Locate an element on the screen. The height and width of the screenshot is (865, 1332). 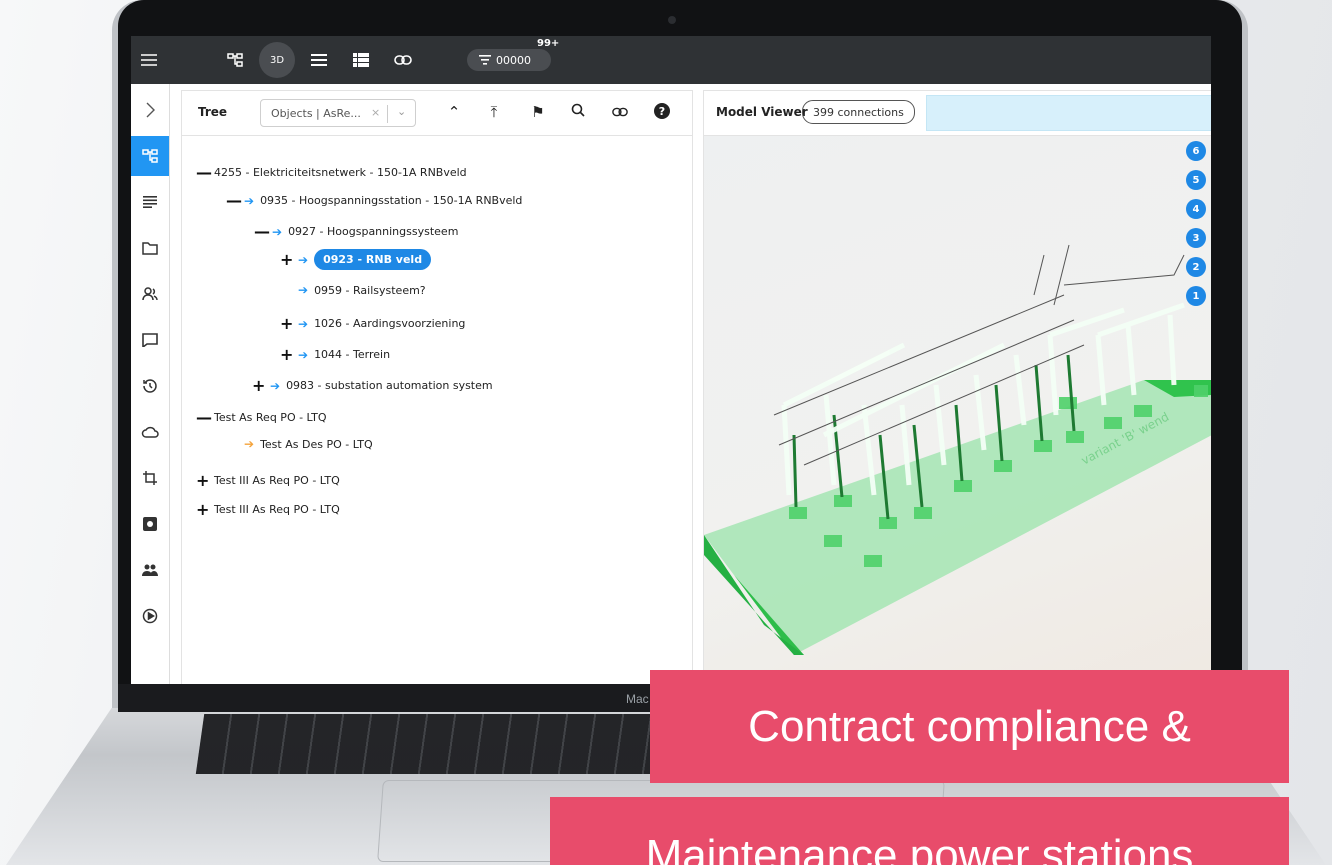
rail-item-team is located at coordinates (150, 570).